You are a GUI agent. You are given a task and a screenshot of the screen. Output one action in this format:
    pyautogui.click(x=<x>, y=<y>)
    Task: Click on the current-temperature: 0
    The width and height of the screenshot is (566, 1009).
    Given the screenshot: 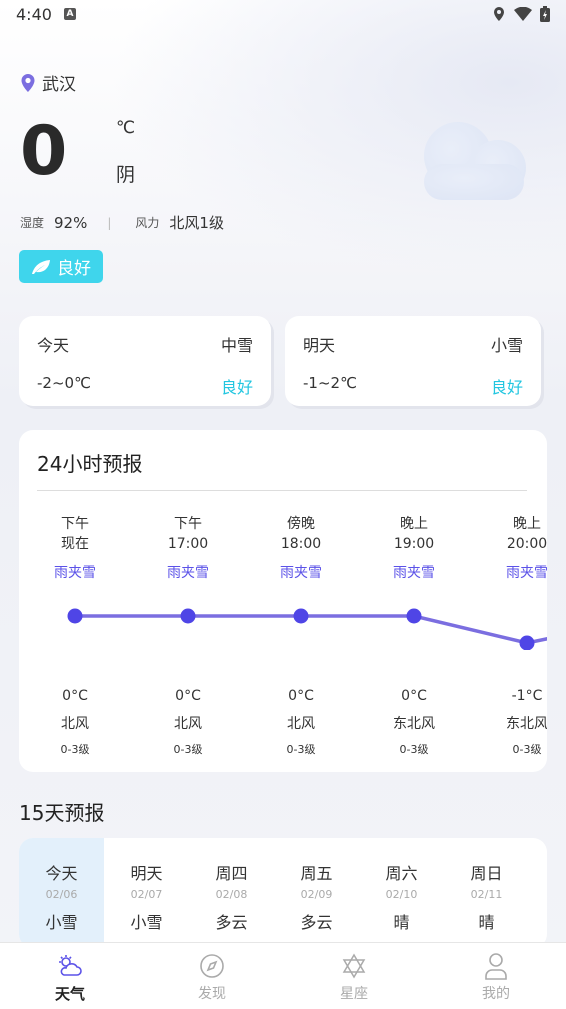 What is the action you would take?
    pyautogui.click(x=44, y=151)
    